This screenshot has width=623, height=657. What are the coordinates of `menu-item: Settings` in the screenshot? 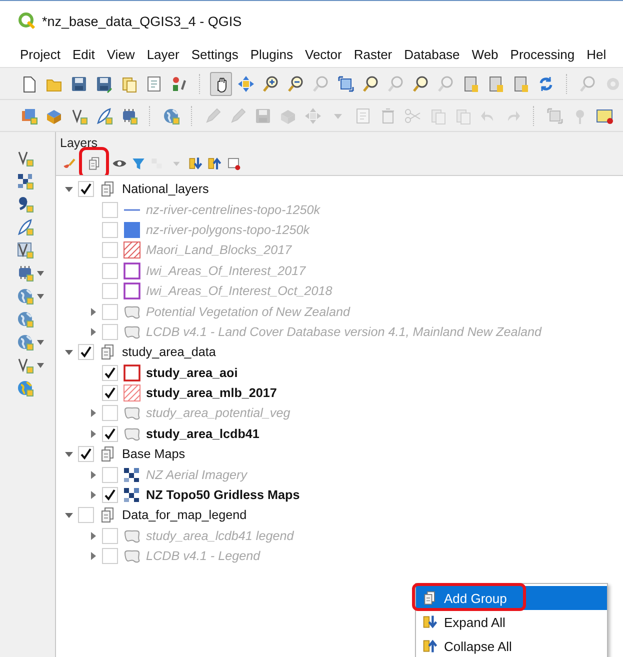 It's located at (214, 54).